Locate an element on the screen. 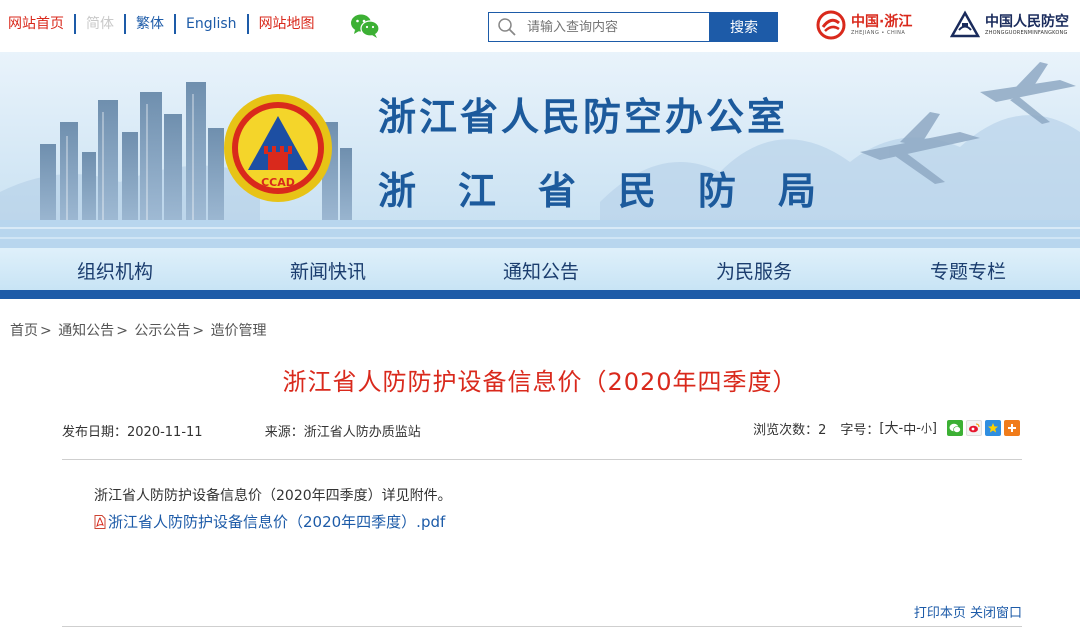  article-title: 浙江省人防防护设备信息价（2020年四季度） is located at coordinates (540, 382).